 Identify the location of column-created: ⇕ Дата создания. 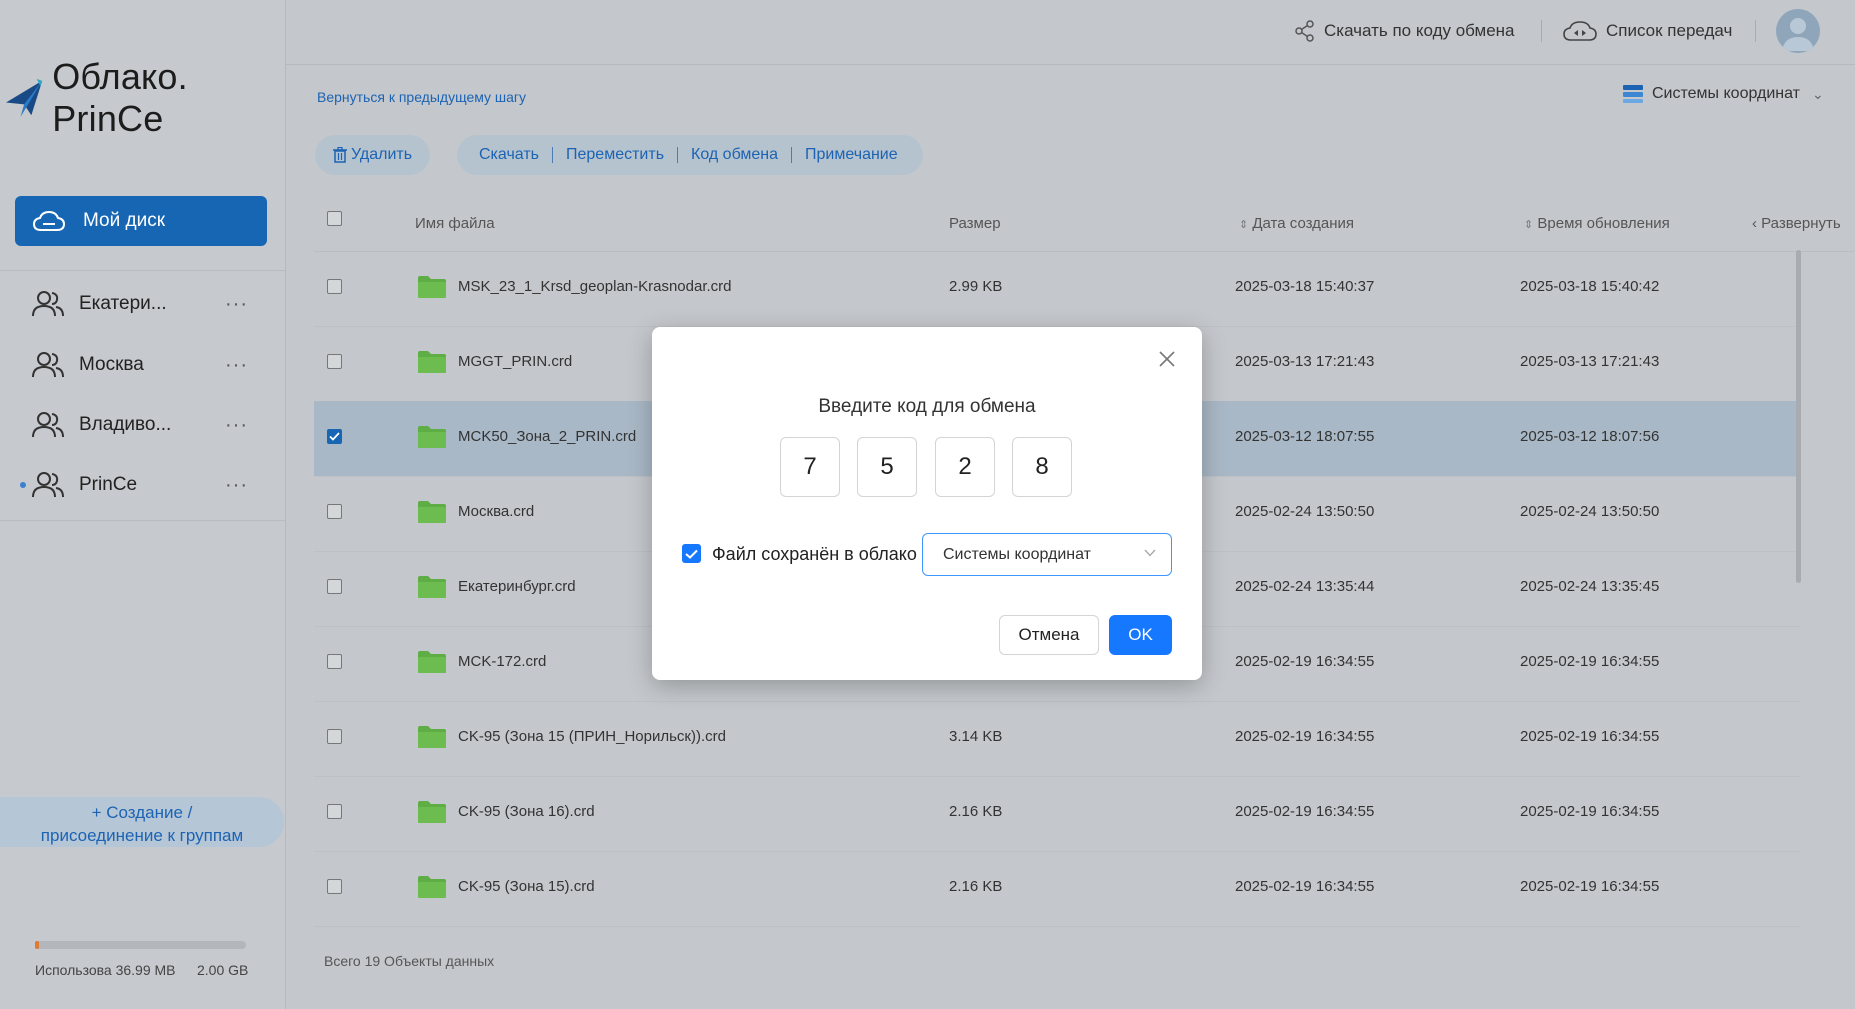
(1296, 223).